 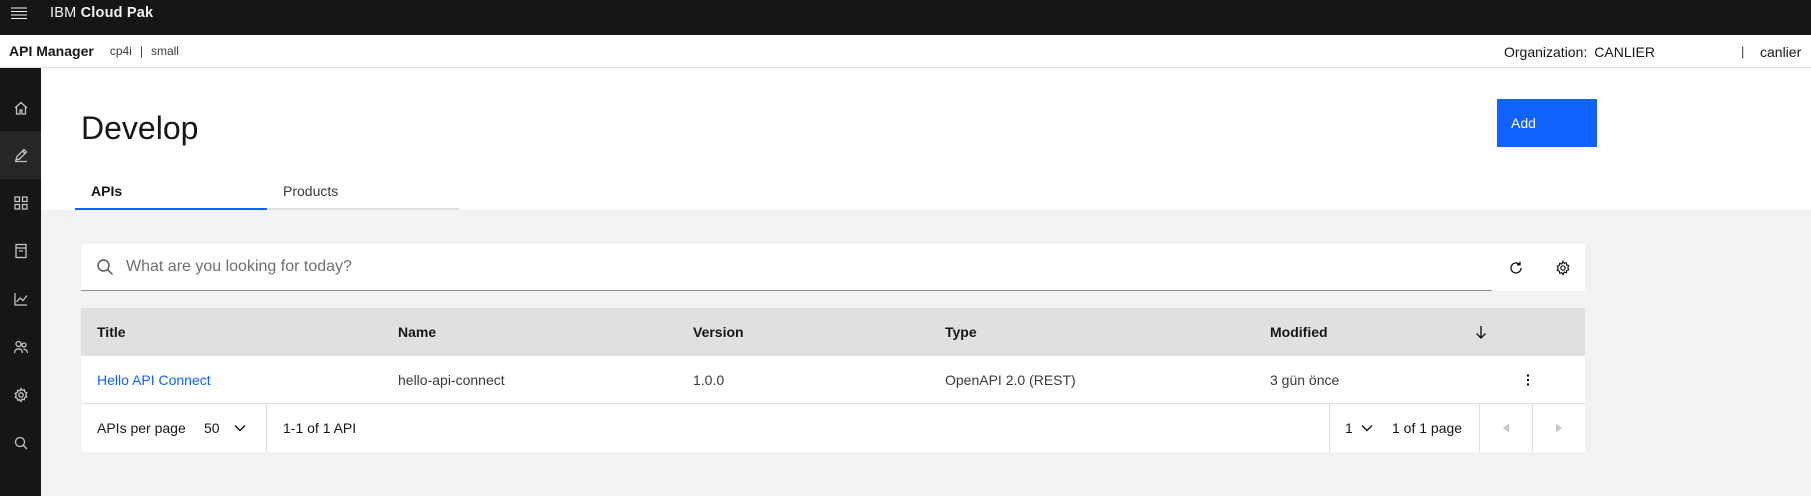 I want to click on refresh-icon, so click(x=1515, y=267).